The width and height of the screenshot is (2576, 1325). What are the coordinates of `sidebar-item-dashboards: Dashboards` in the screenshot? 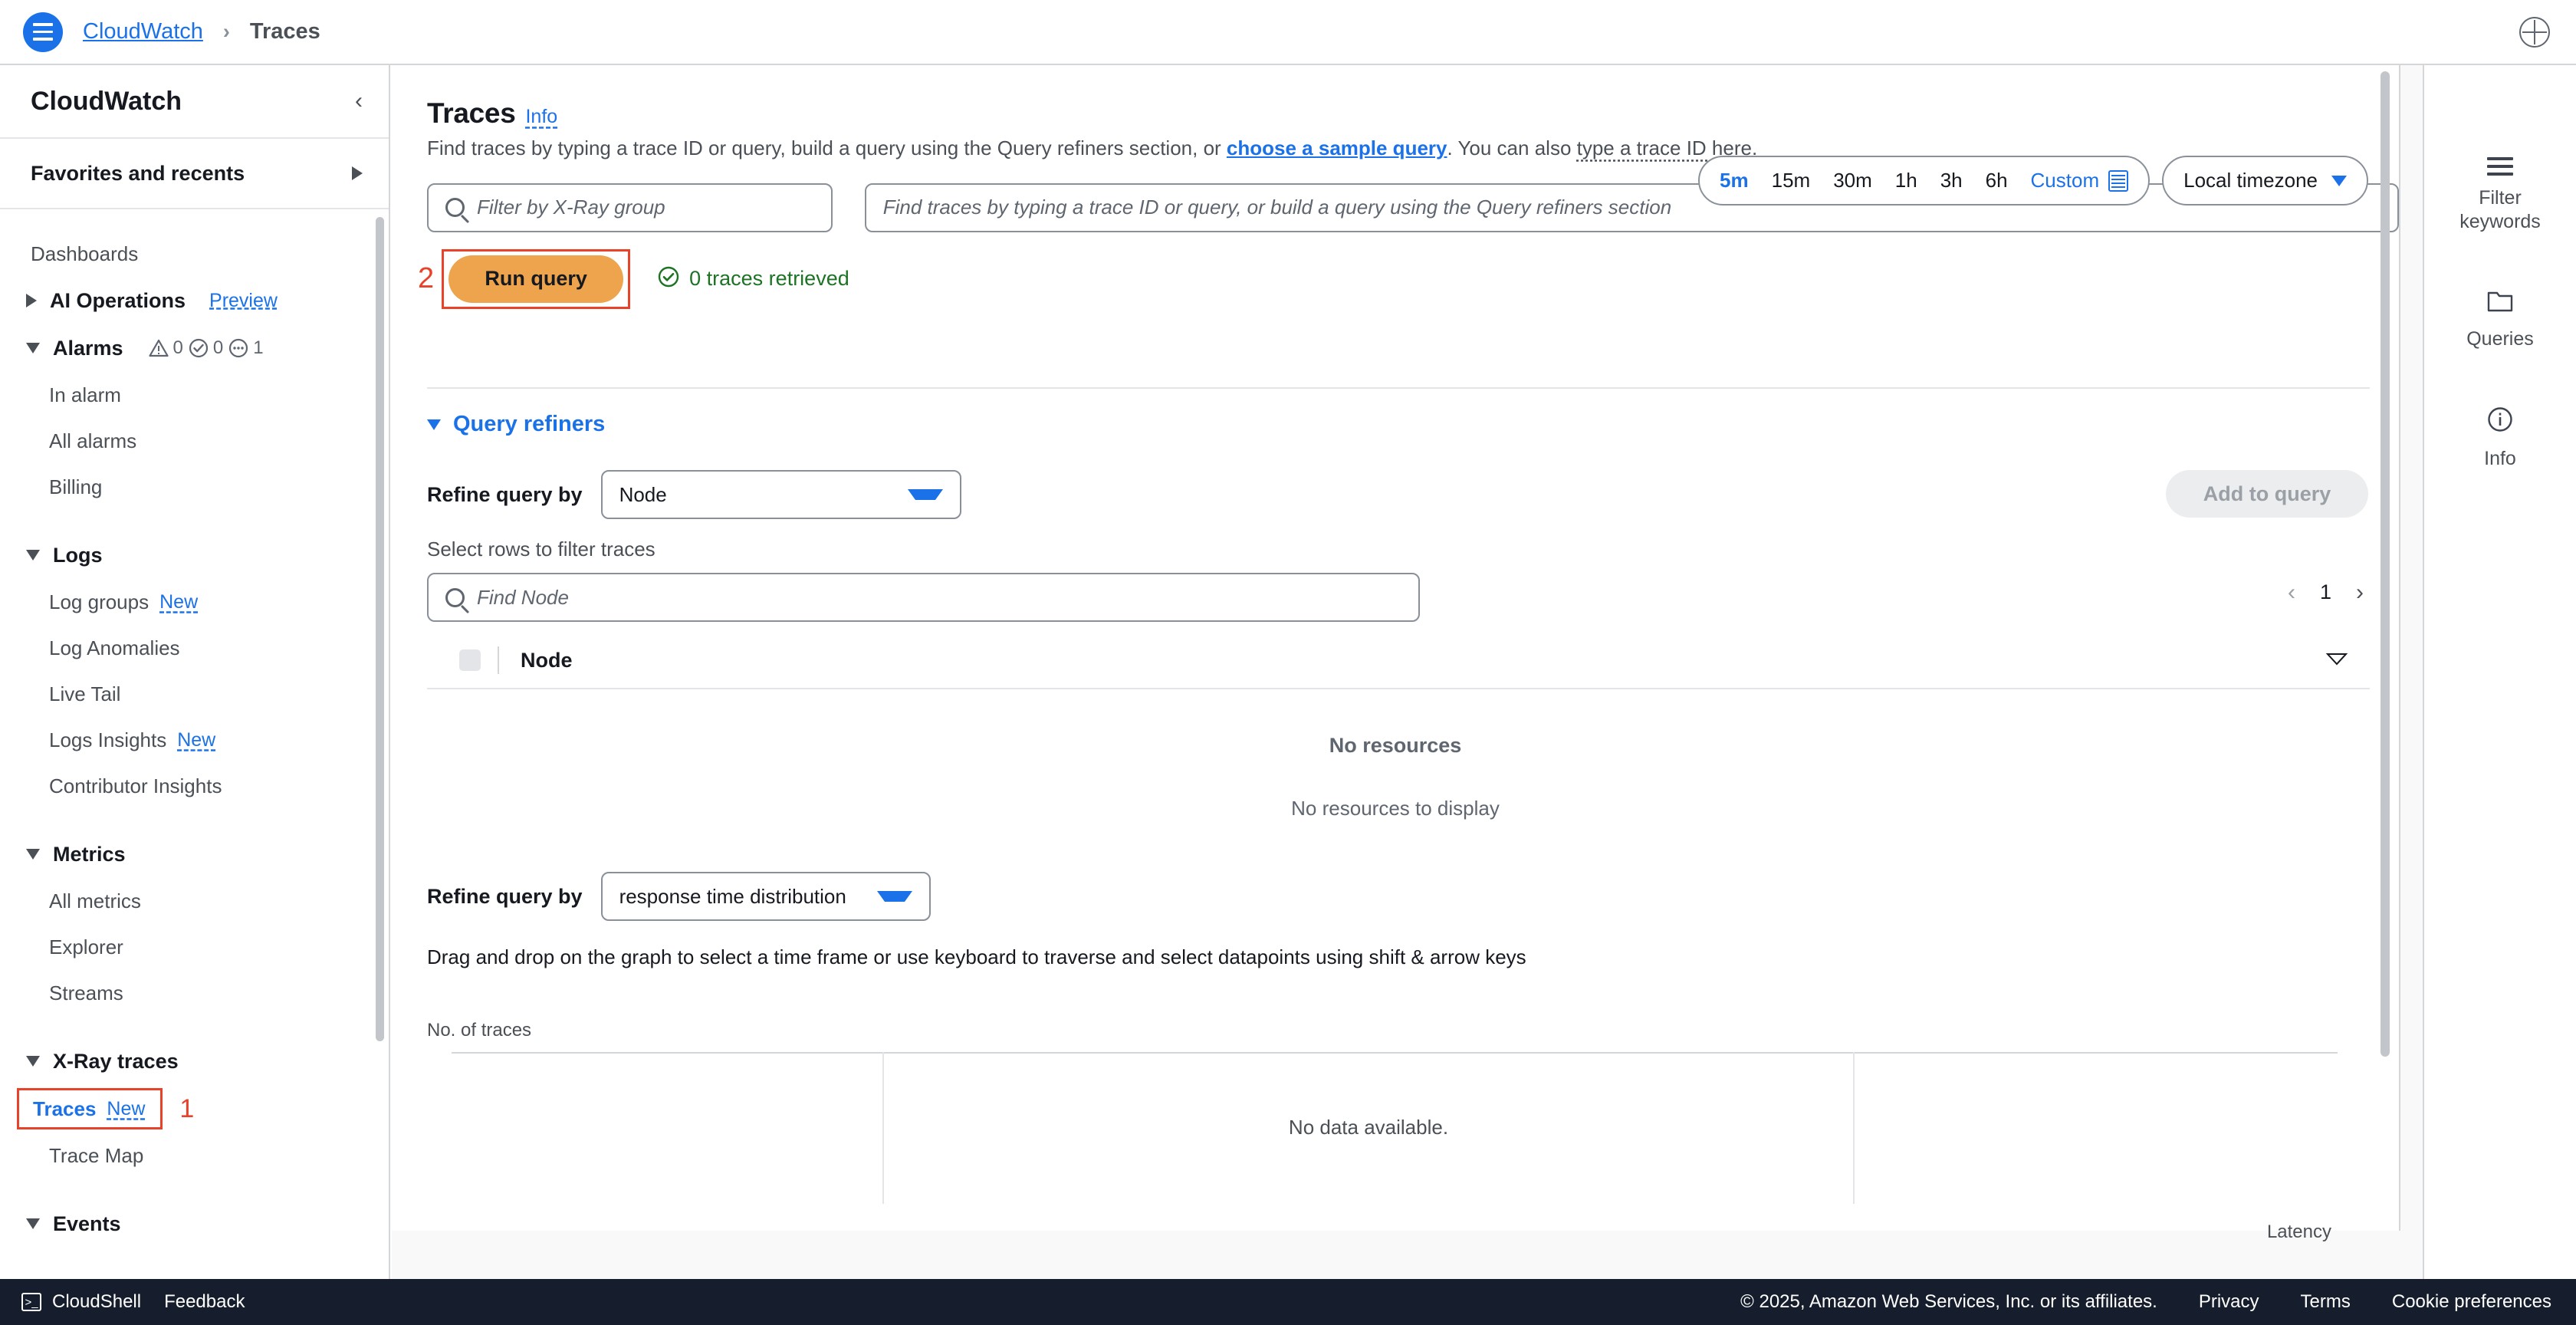 It's located at (195, 254).